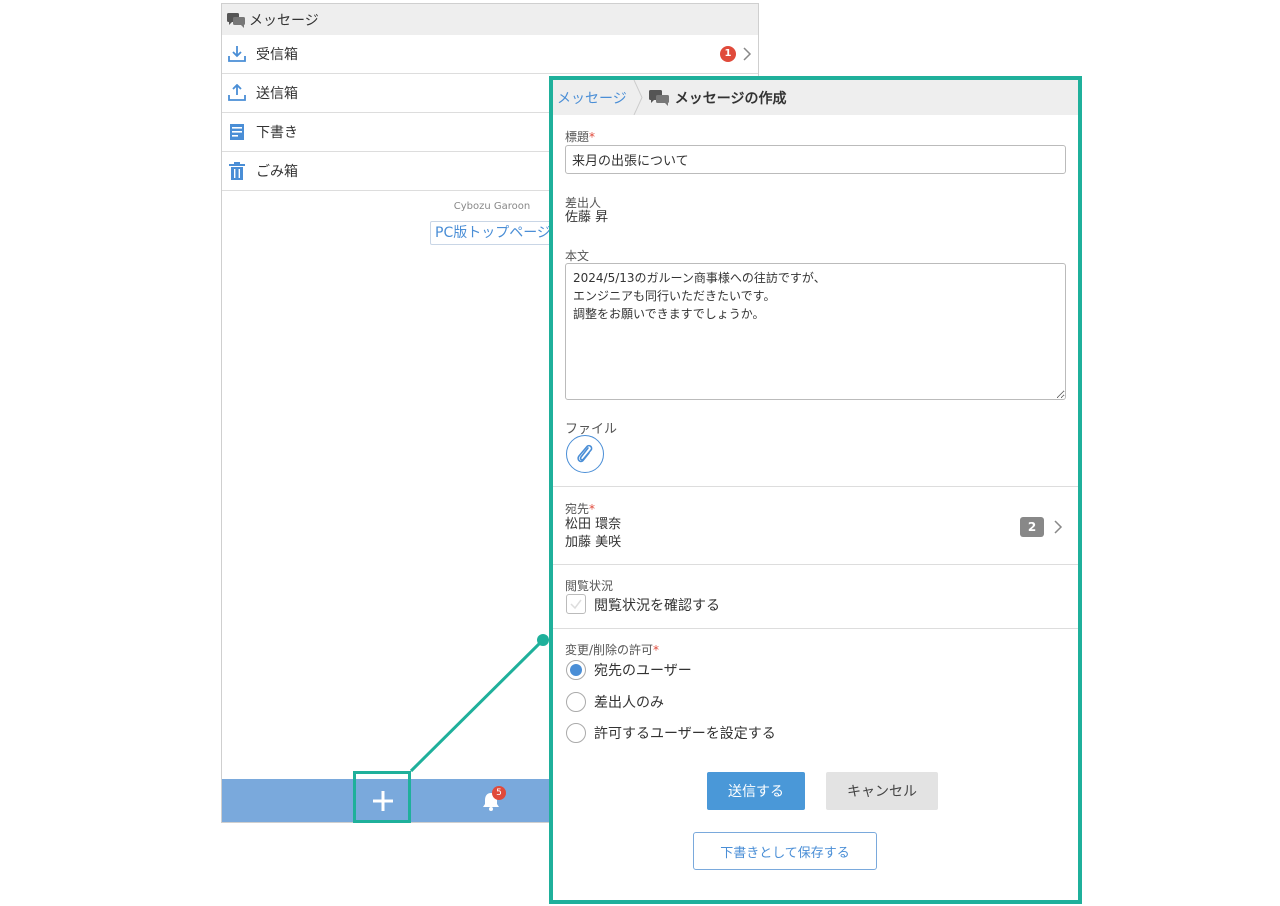 This screenshot has height=906, width=1280. I want to click on paperclip-icon, so click(585, 453).